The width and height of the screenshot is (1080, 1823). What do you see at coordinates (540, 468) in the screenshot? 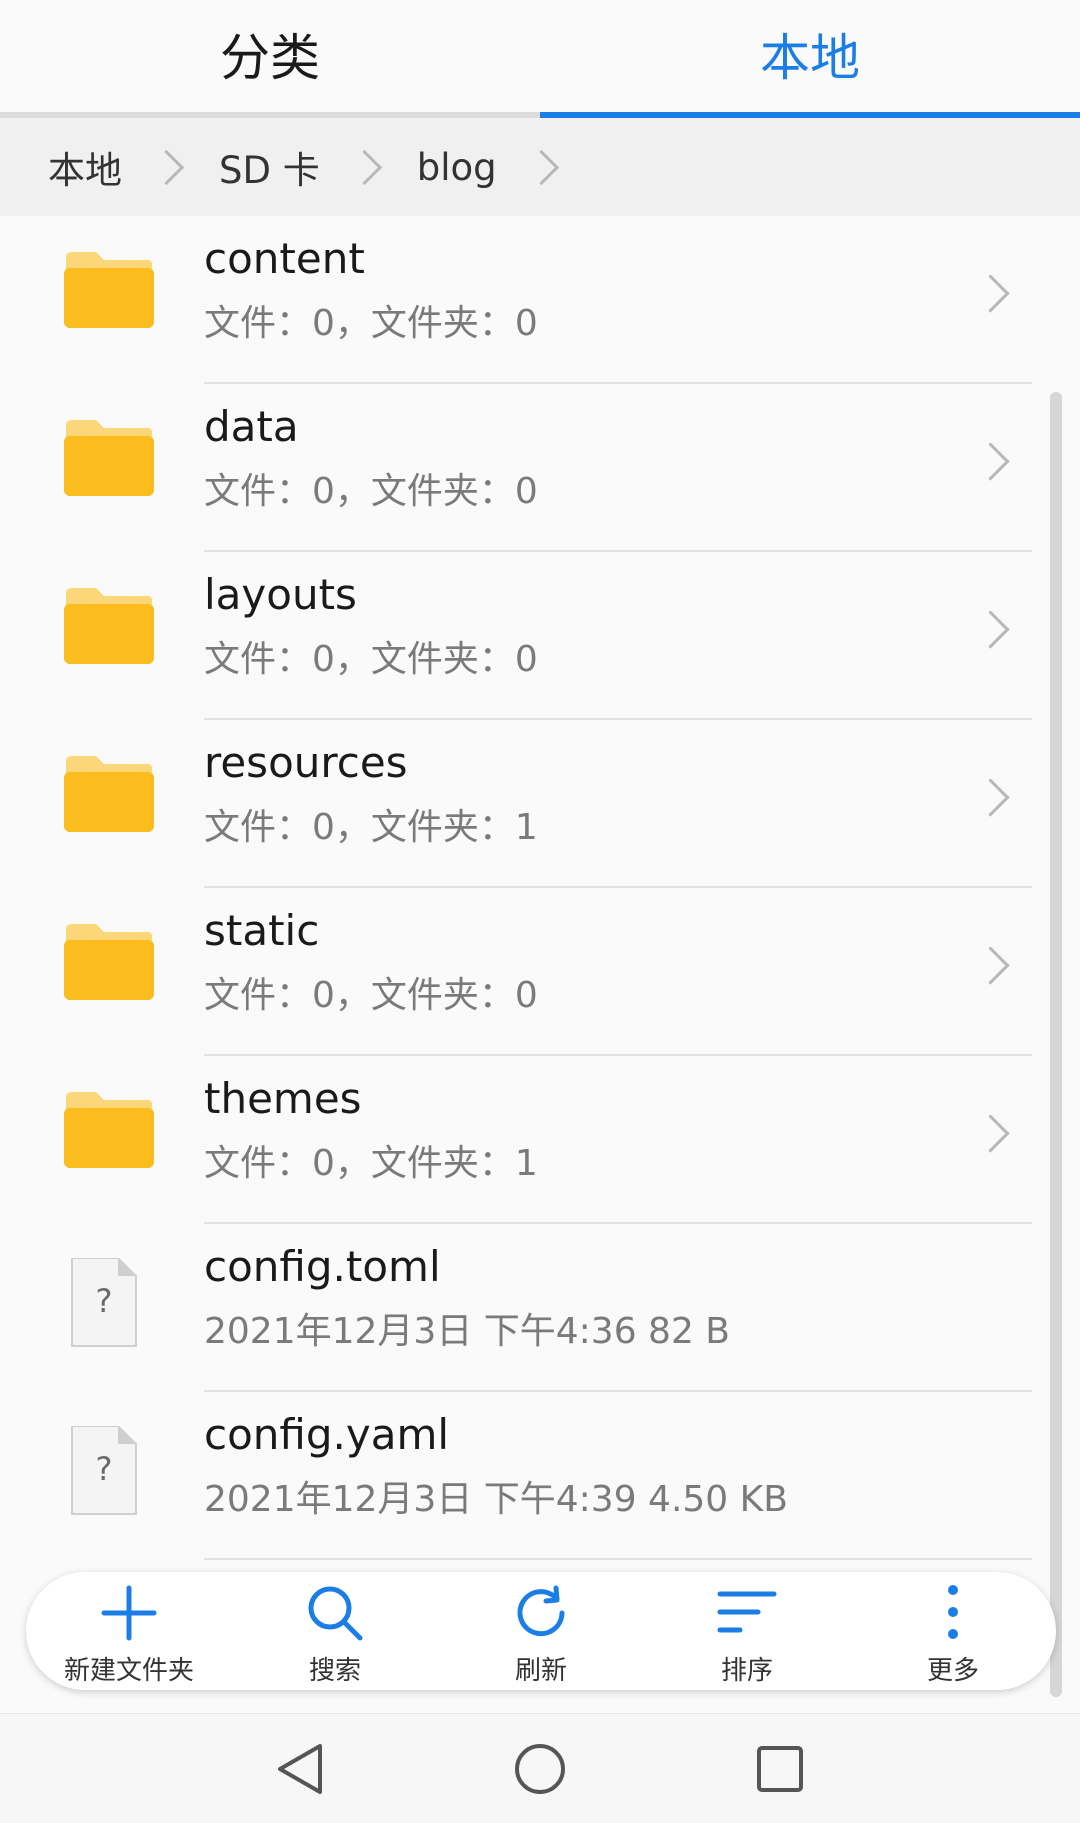
I see `list-item-folder: data 文件：0，文件夹：0` at bounding box center [540, 468].